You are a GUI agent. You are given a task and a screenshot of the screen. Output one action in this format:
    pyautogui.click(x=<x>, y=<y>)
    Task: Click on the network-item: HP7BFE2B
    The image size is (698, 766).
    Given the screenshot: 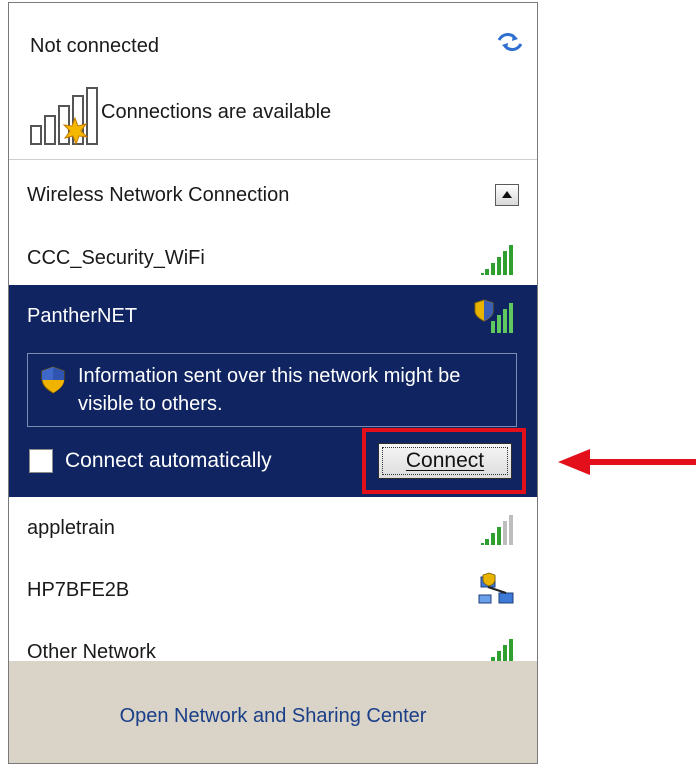 What is the action you would take?
    pyautogui.click(x=273, y=590)
    